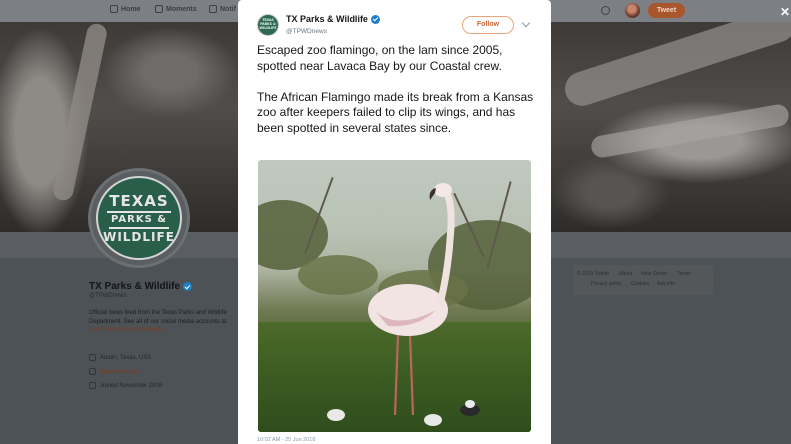 Image resolution: width=791 pixels, height=444 pixels. What do you see at coordinates (632, 10) in the screenshot?
I see `avatar` at bounding box center [632, 10].